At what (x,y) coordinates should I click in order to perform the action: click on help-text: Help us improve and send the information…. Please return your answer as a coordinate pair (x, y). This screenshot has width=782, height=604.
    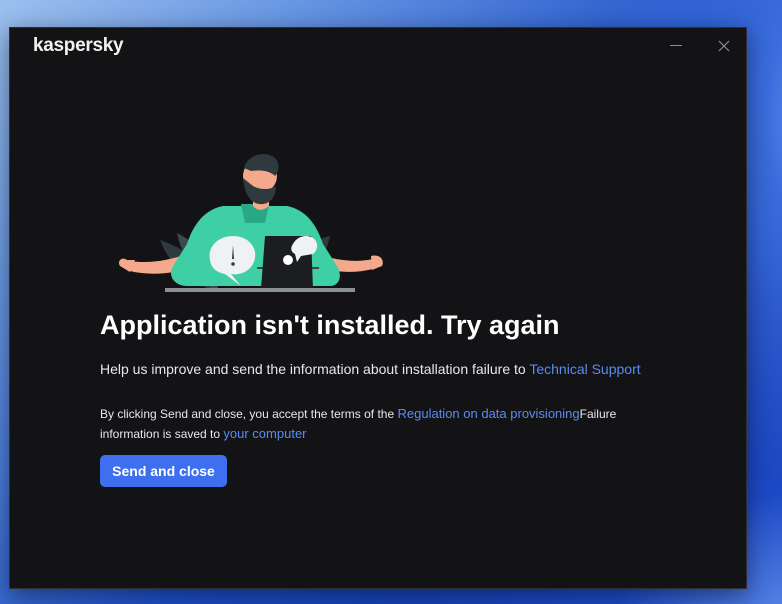
    Looking at the image, I should click on (370, 369).